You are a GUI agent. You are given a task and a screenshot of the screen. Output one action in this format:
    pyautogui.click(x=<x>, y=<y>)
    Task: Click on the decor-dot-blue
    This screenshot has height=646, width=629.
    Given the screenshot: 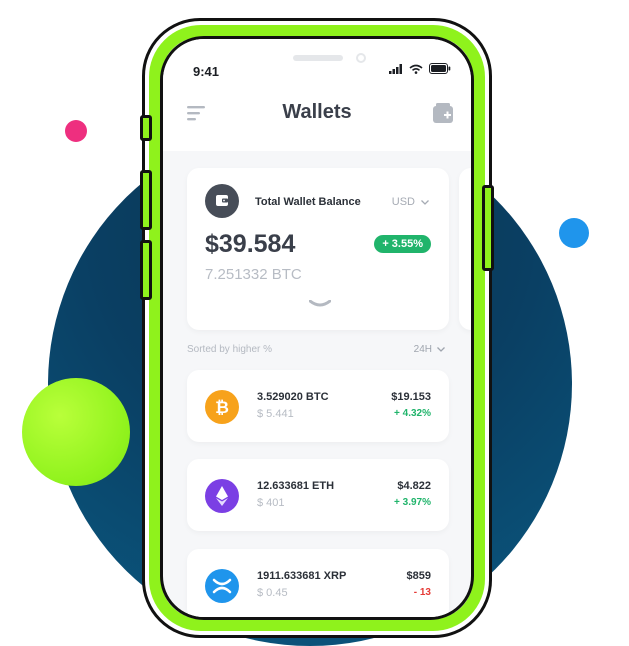 What is the action you would take?
    pyautogui.click(x=574, y=233)
    